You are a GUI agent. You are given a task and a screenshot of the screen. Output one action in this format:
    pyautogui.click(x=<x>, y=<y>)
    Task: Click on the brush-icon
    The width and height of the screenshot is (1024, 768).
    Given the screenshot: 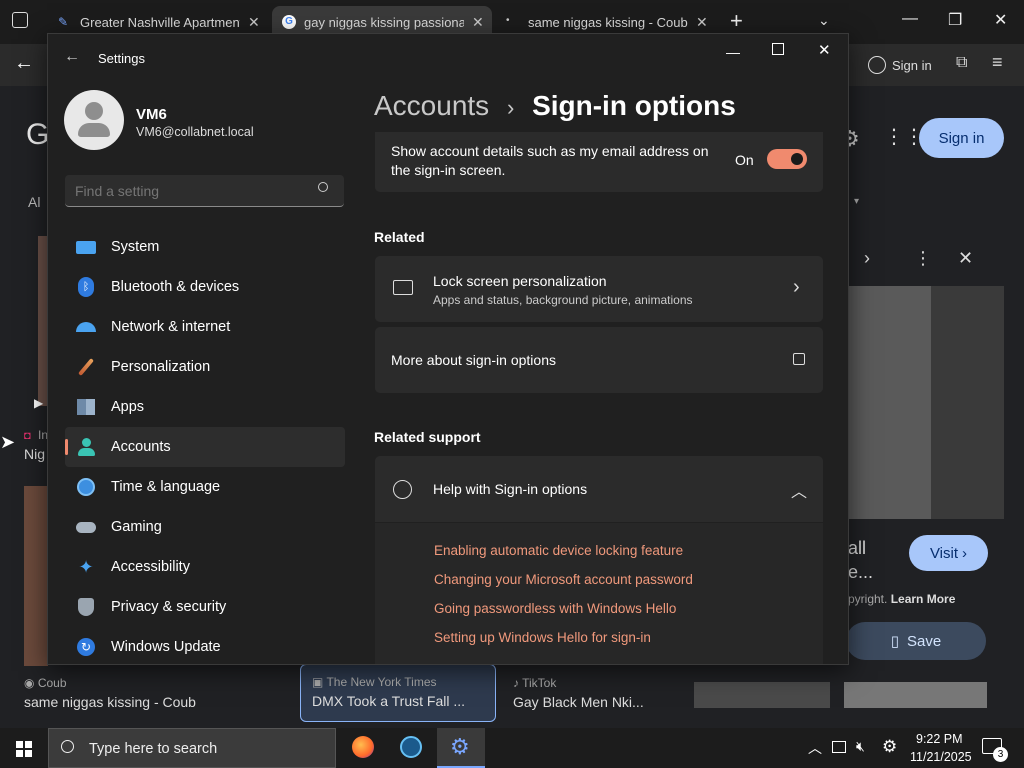 What is the action you would take?
    pyautogui.click(x=86, y=367)
    